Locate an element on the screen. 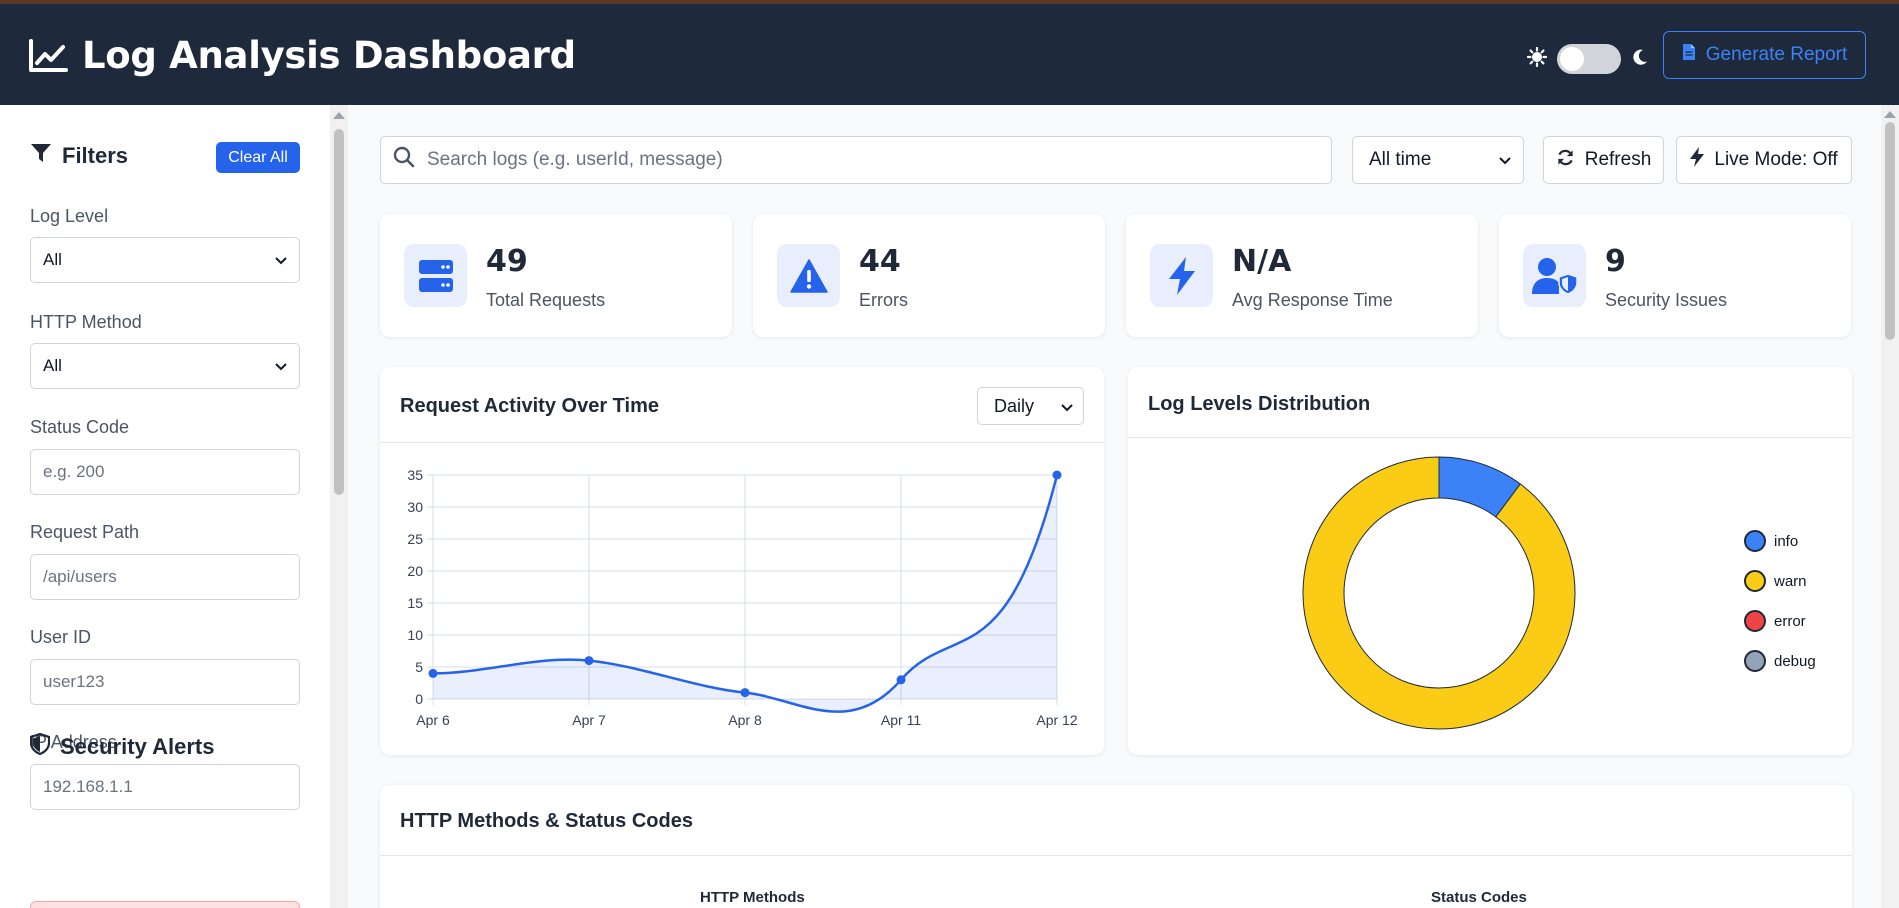 Image resolution: width=1899 pixels, height=908 pixels. generate-report-button: Generate Report is located at coordinates (1764, 55).